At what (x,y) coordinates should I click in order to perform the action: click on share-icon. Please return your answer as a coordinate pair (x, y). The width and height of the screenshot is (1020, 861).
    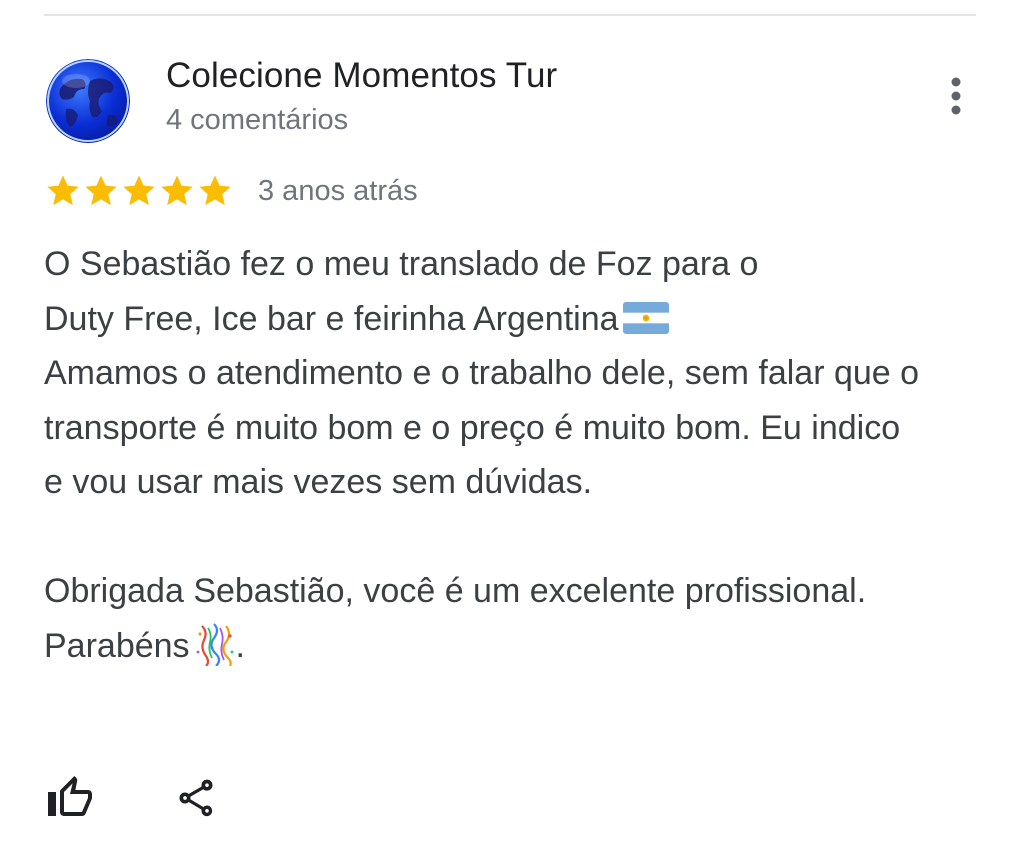
    Looking at the image, I should click on (196, 798).